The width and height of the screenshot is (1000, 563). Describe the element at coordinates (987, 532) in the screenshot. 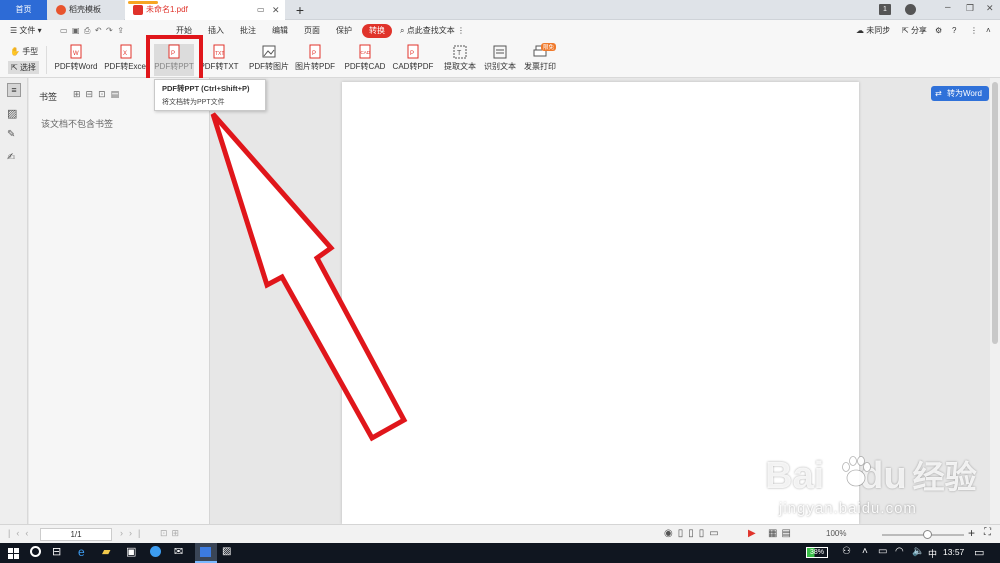

I see `fullscreen-icon: ⛶` at that location.